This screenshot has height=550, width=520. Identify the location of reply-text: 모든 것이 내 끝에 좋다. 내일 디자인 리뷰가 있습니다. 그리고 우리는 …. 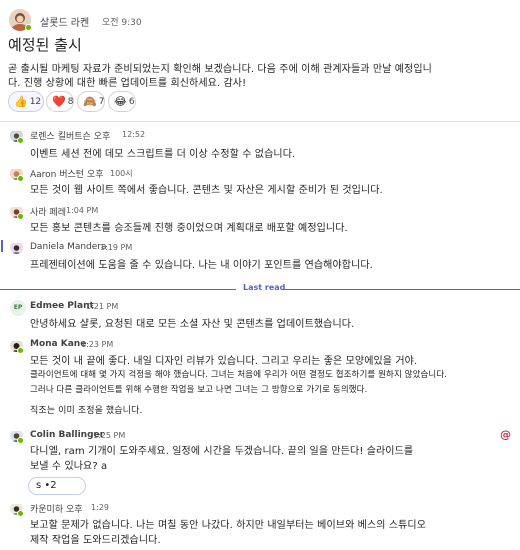
(224, 361).